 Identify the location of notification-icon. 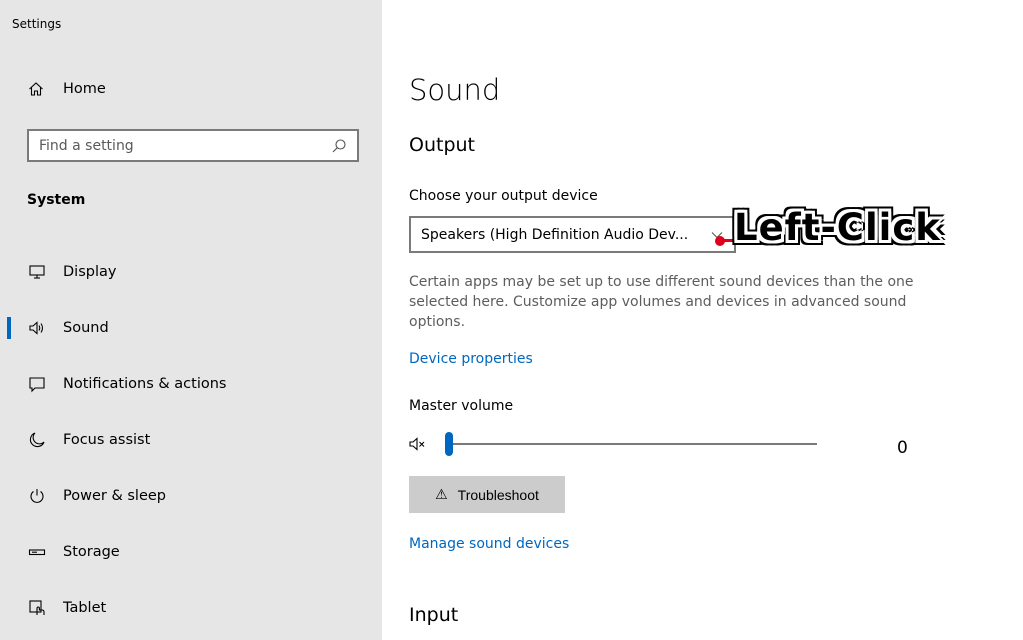
(37, 384).